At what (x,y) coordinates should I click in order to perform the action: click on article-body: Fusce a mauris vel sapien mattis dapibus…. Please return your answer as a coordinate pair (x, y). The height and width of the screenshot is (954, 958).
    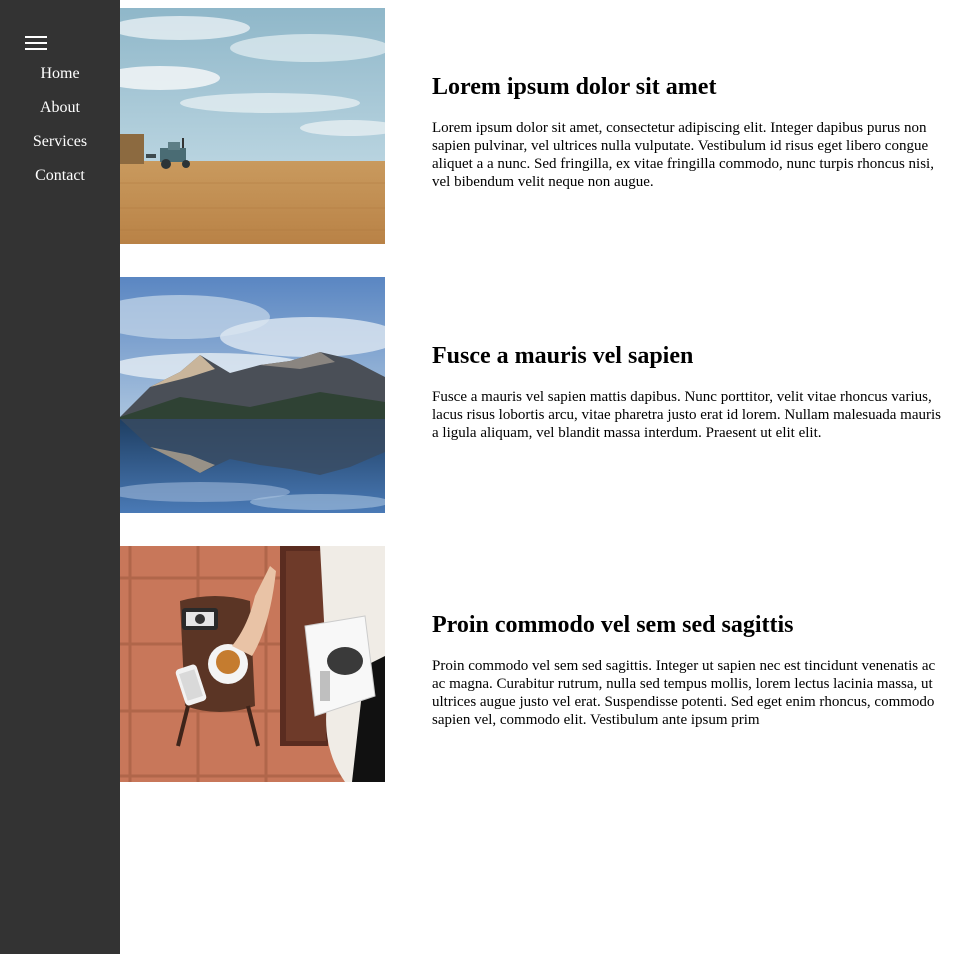
    Looking at the image, I should click on (687, 415).